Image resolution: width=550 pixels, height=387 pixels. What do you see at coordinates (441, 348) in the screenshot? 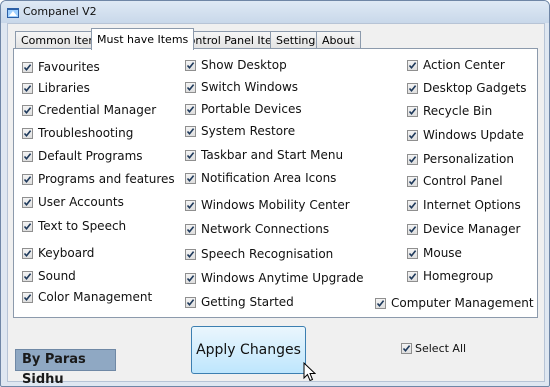
I see `select-all-label: Select All` at bounding box center [441, 348].